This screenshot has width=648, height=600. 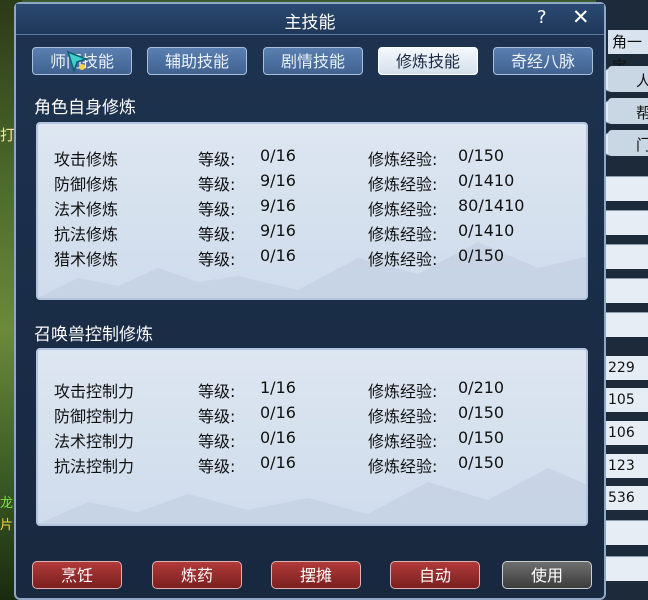 What do you see at coordinates (279, 414) in the screenshot?
I see `cultivation-row: 防御控制力 等级: 0/16 修炼经验: 0/150` at bounding box center [279, 414].